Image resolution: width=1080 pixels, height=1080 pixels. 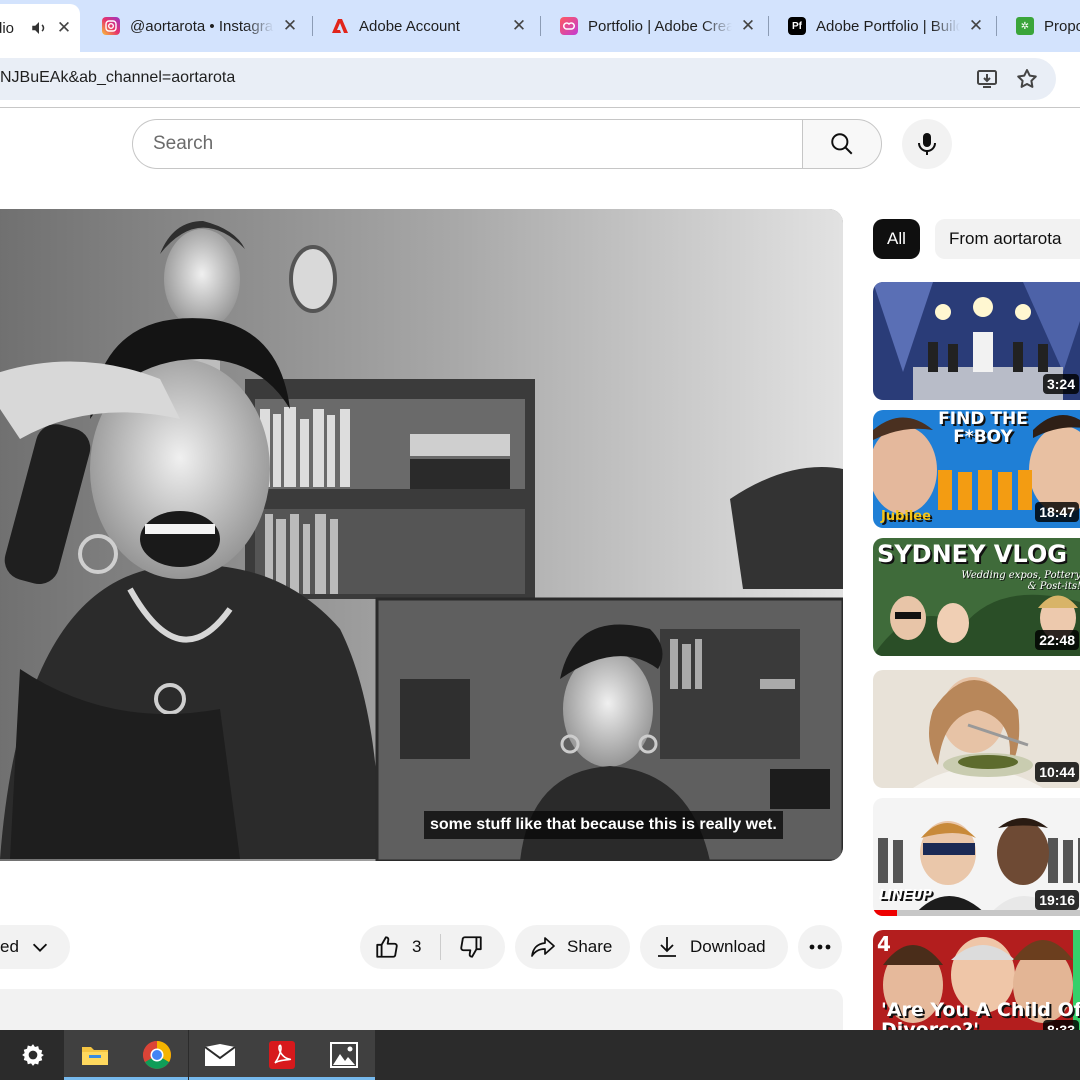 I want to click on mail-icon, so click(x=220, y=1055).